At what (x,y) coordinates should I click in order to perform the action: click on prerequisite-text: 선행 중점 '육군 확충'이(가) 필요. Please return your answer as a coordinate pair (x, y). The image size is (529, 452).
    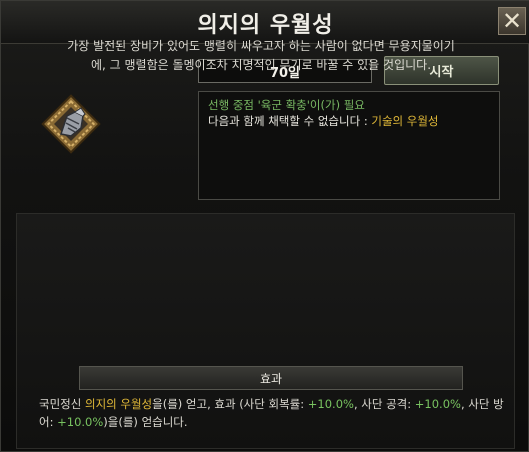
    Looking at the image, I should click on (286, 105).